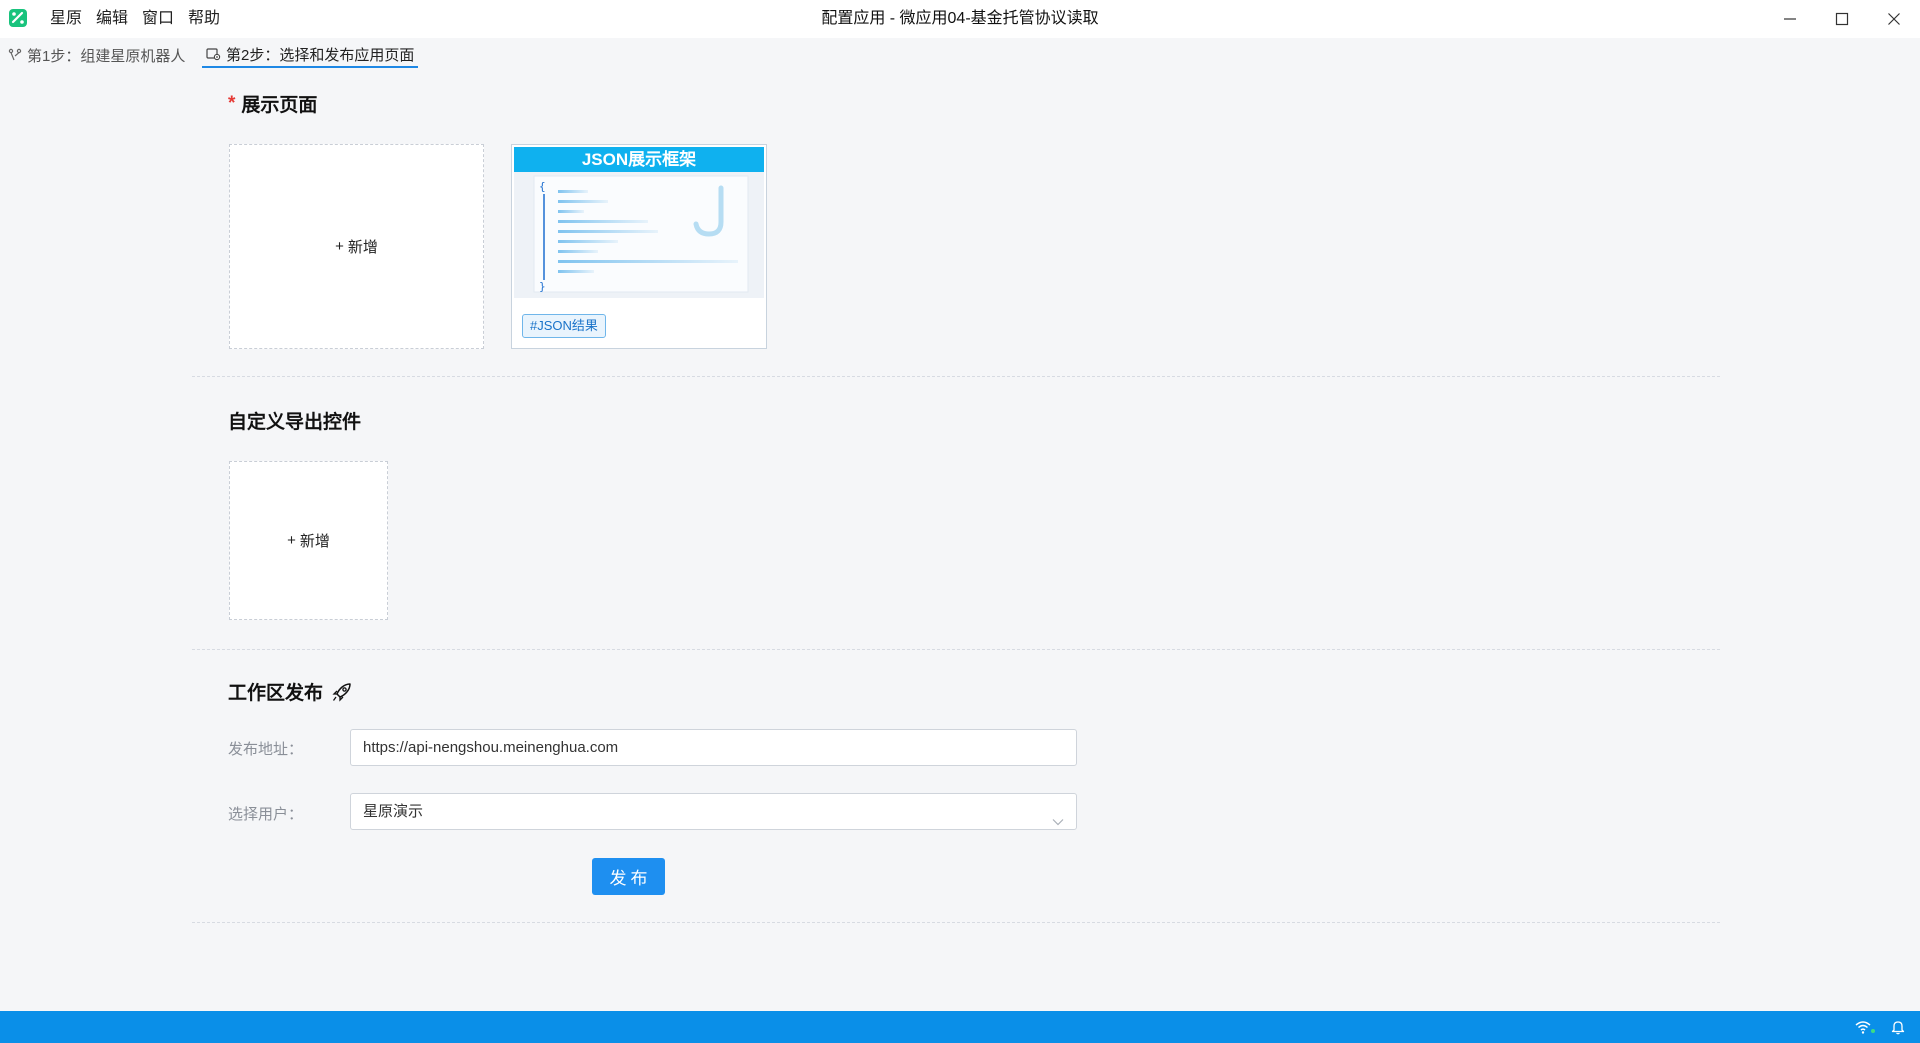 The image size is (1920, 1043). I want to click on select-user-dropdown: 星原演示, so click(713, 811).